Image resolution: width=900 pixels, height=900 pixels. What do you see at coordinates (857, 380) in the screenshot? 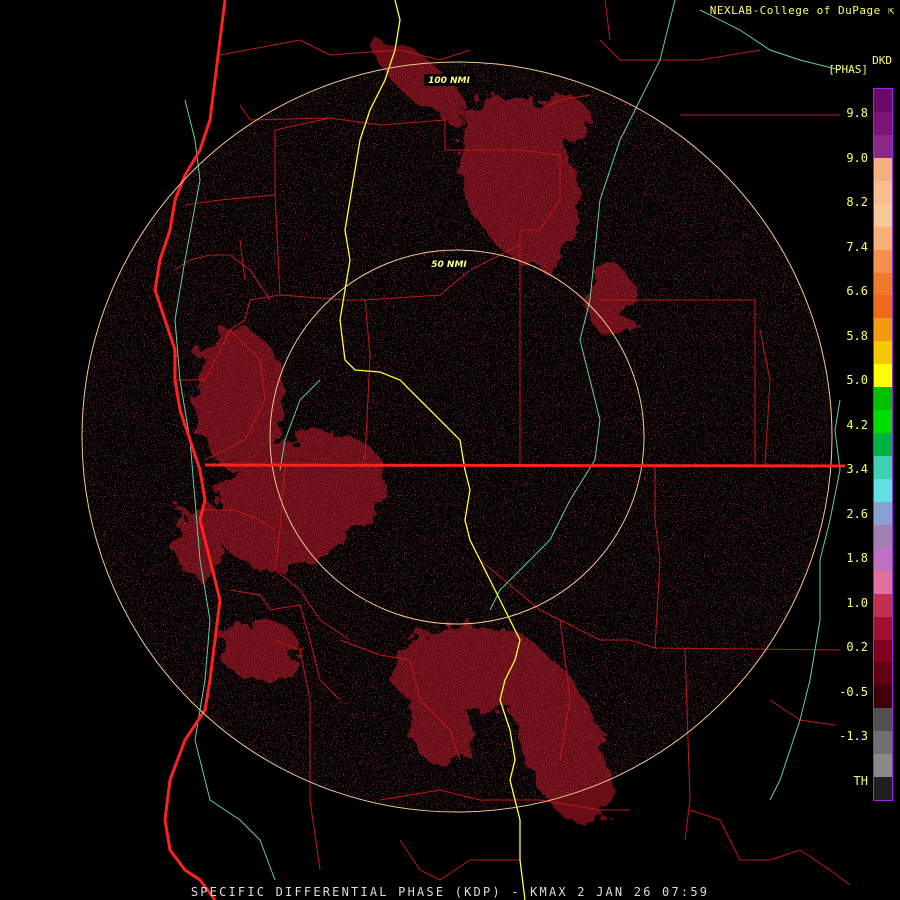
I see `legend-tick-label: 5.0` at bounding box center [857, 380].